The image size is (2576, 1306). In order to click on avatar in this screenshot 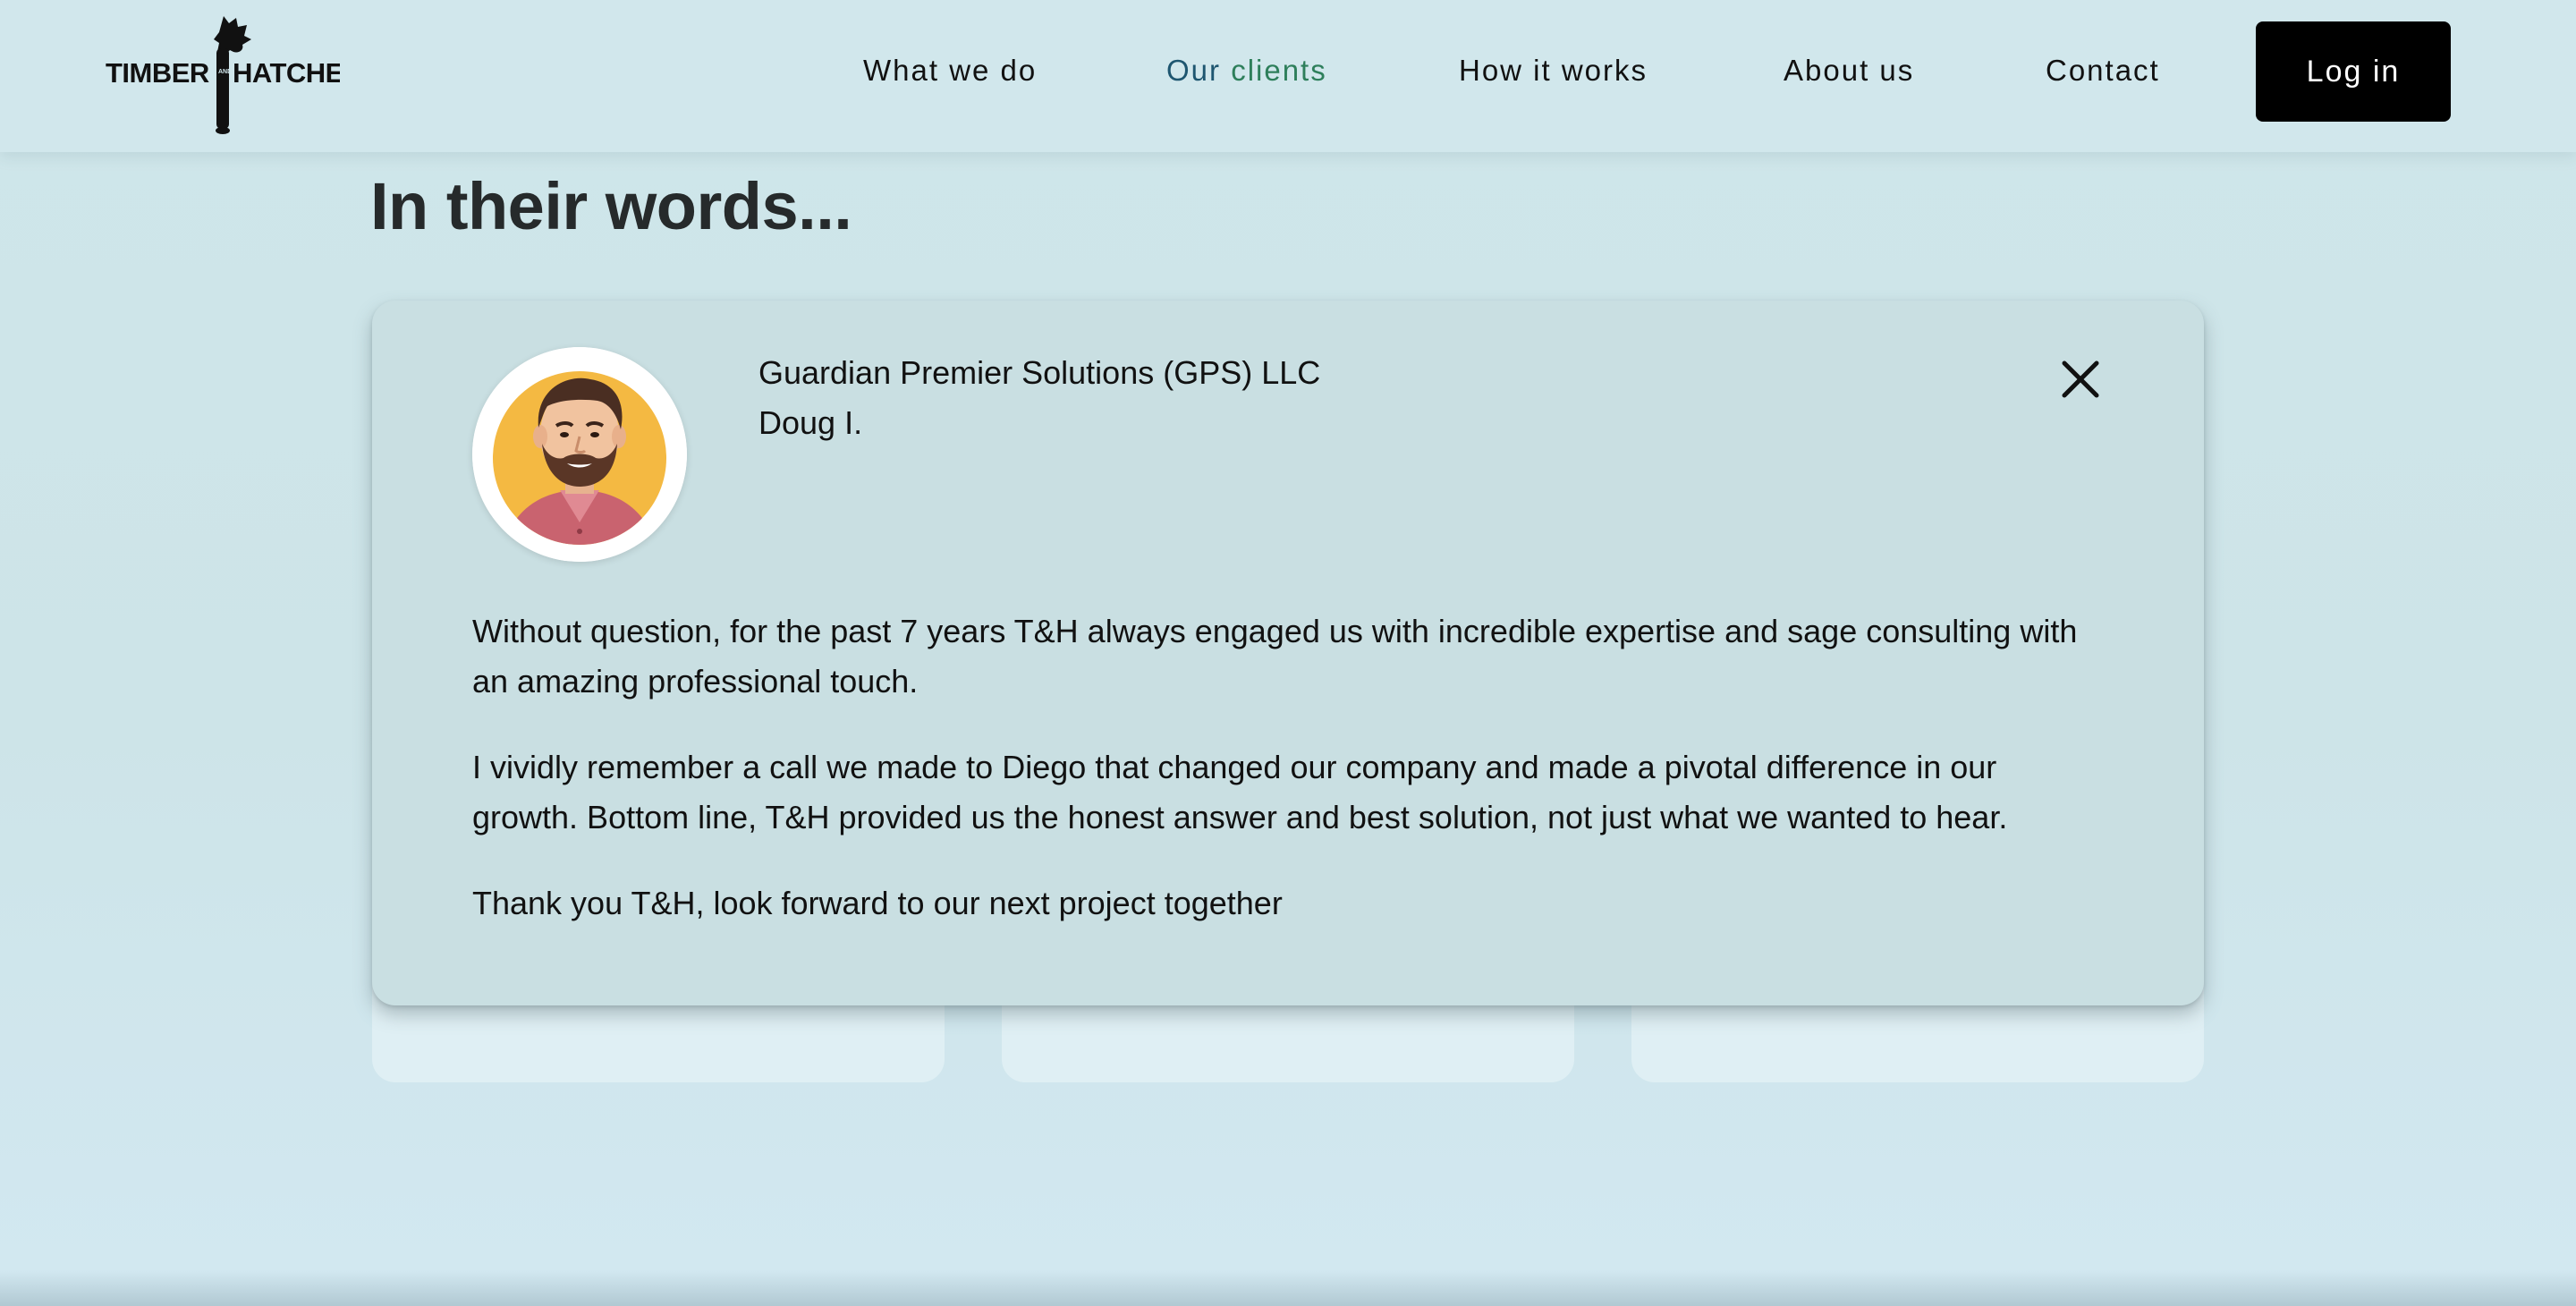, I will do `click(579, 454)`.